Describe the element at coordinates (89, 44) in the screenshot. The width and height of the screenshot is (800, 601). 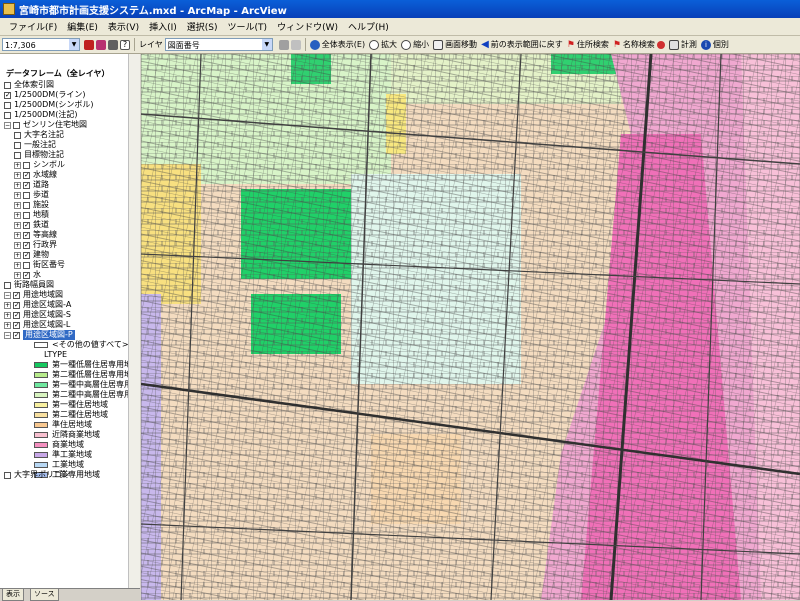
I see `add-data-icon` at that location.